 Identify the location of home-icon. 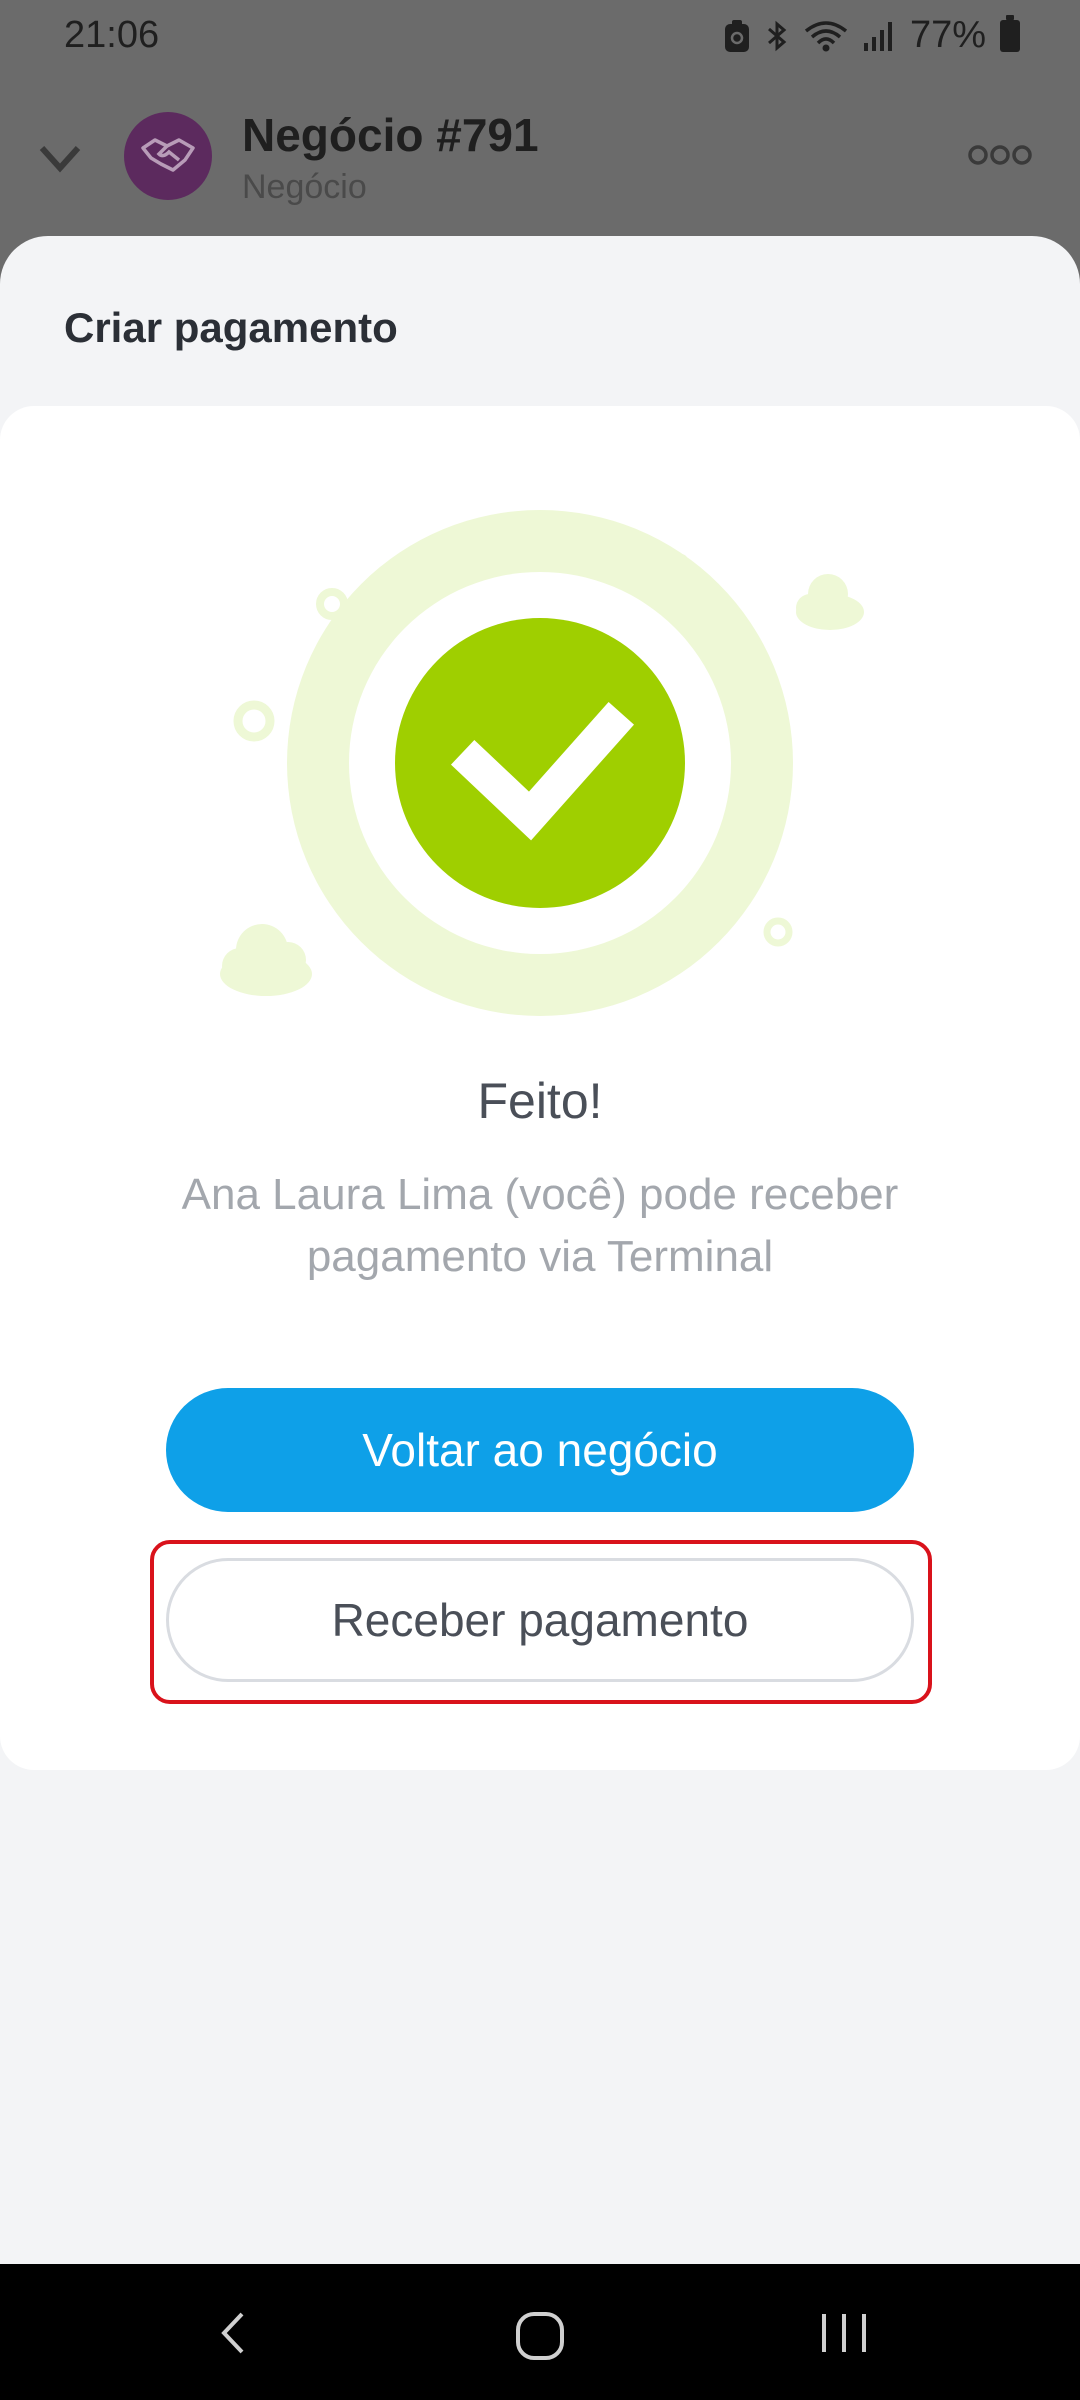
(540, 2336).